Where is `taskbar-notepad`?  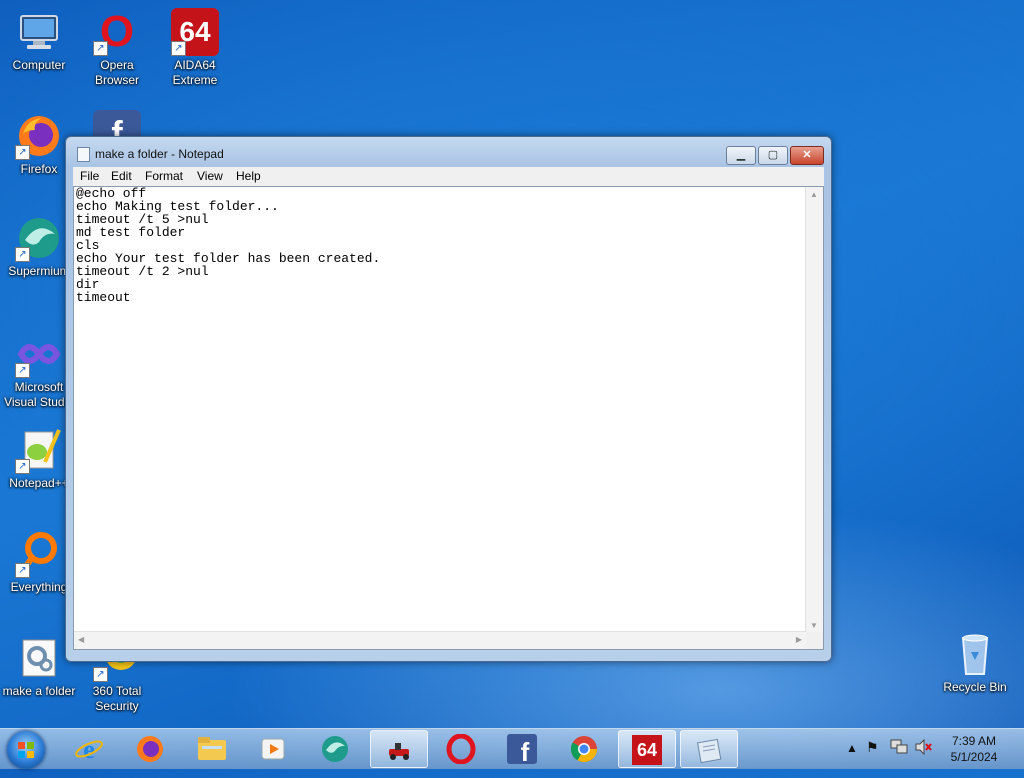 taskbar-notepad is located at coordinates (709, 749).